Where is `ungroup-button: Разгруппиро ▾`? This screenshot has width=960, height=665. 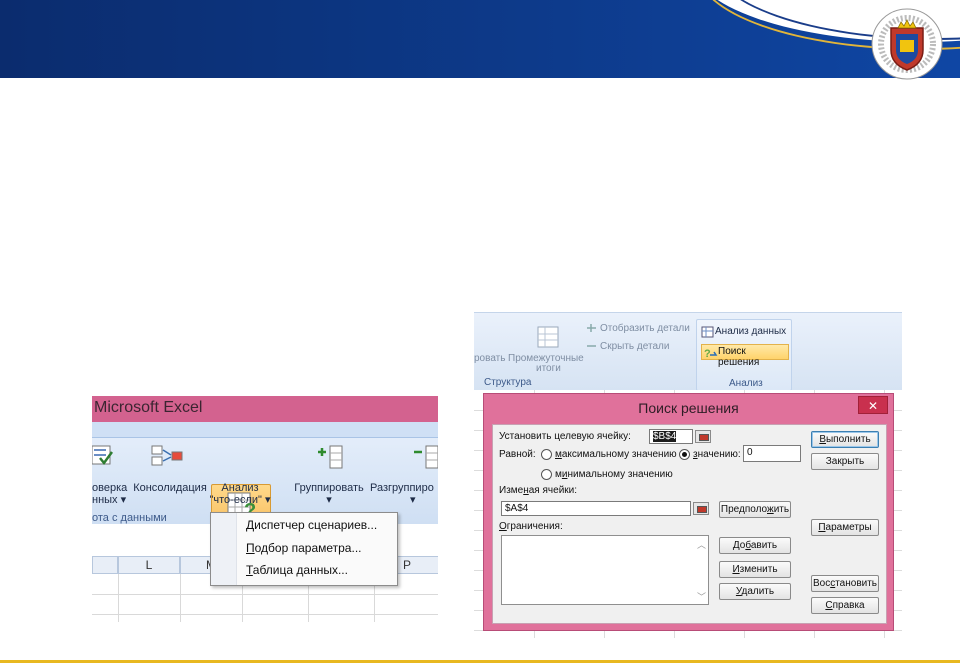
ungroup-button: Разгруппиро ▾ is located at coordinates (404, 494).